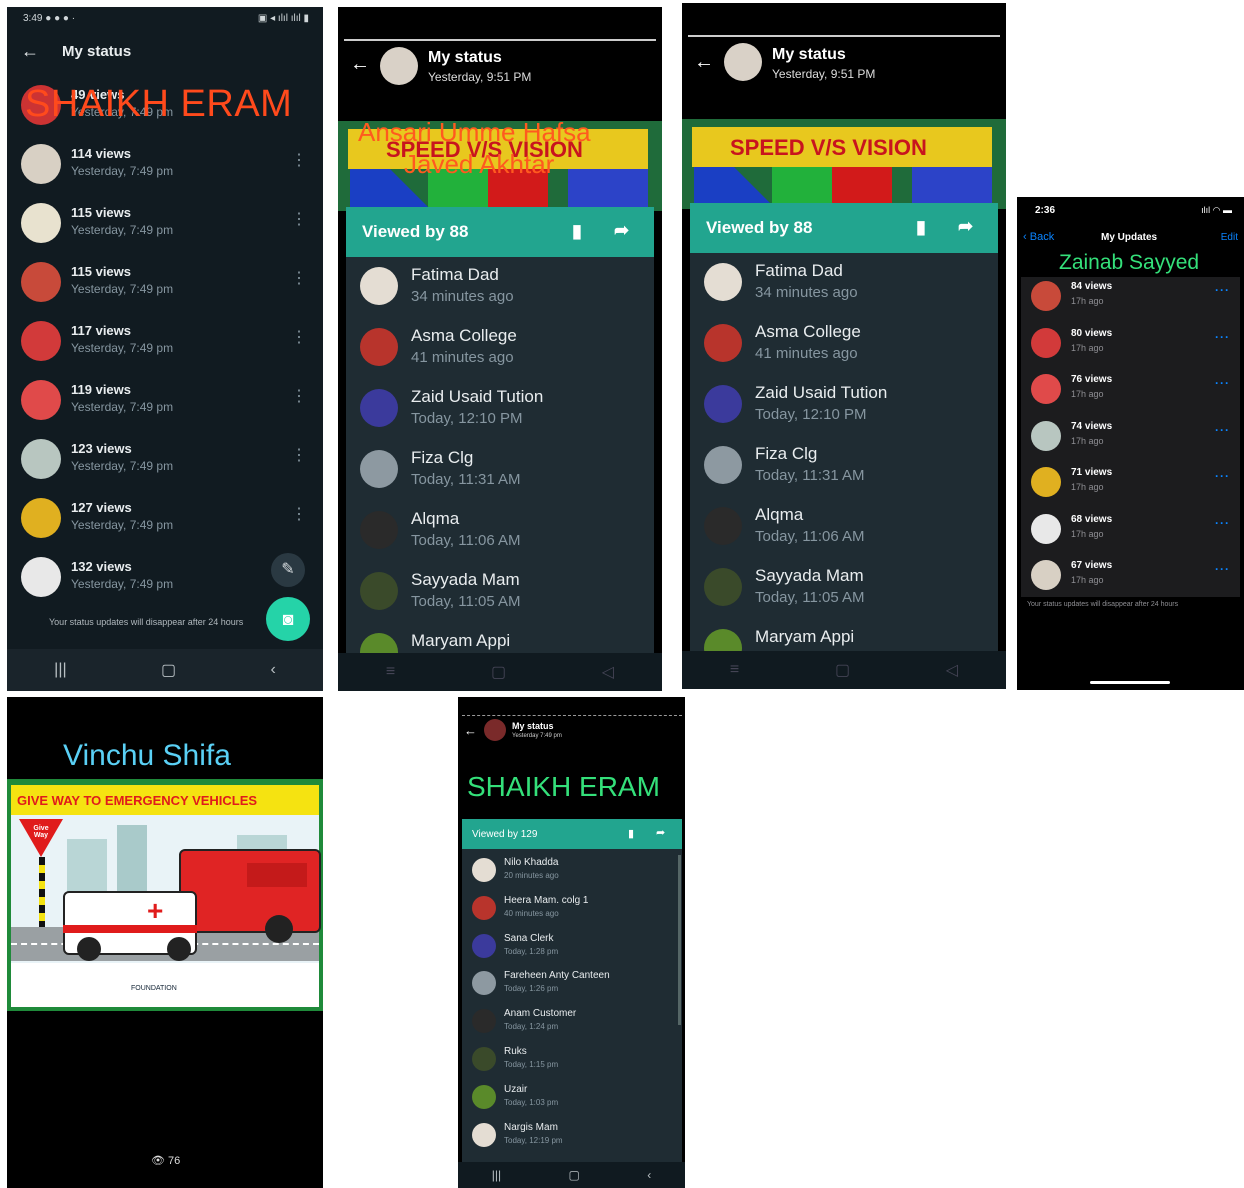  What do you see at coordinates (743, 62) in the screenshot?
I see `avatar` at bounding box center [743, 62].